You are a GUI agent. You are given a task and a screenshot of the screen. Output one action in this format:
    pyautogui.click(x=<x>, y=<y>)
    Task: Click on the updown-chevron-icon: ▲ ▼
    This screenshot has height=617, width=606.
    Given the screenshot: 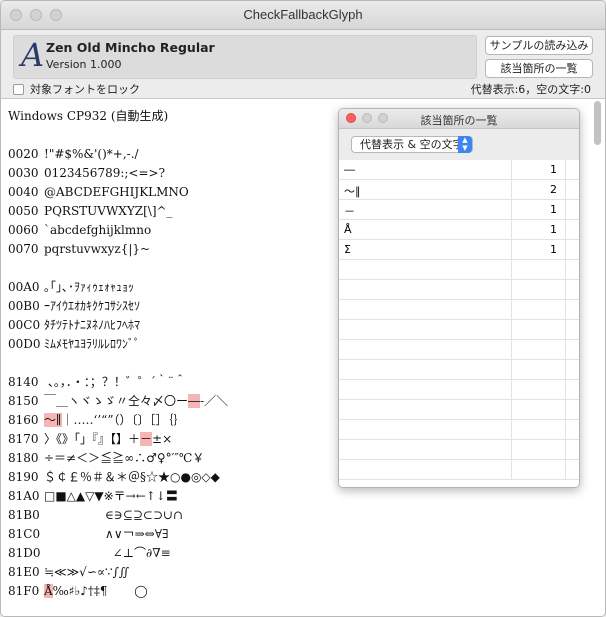 What is the action you would take?
    pyautogui.click(x=465, y=144)
    